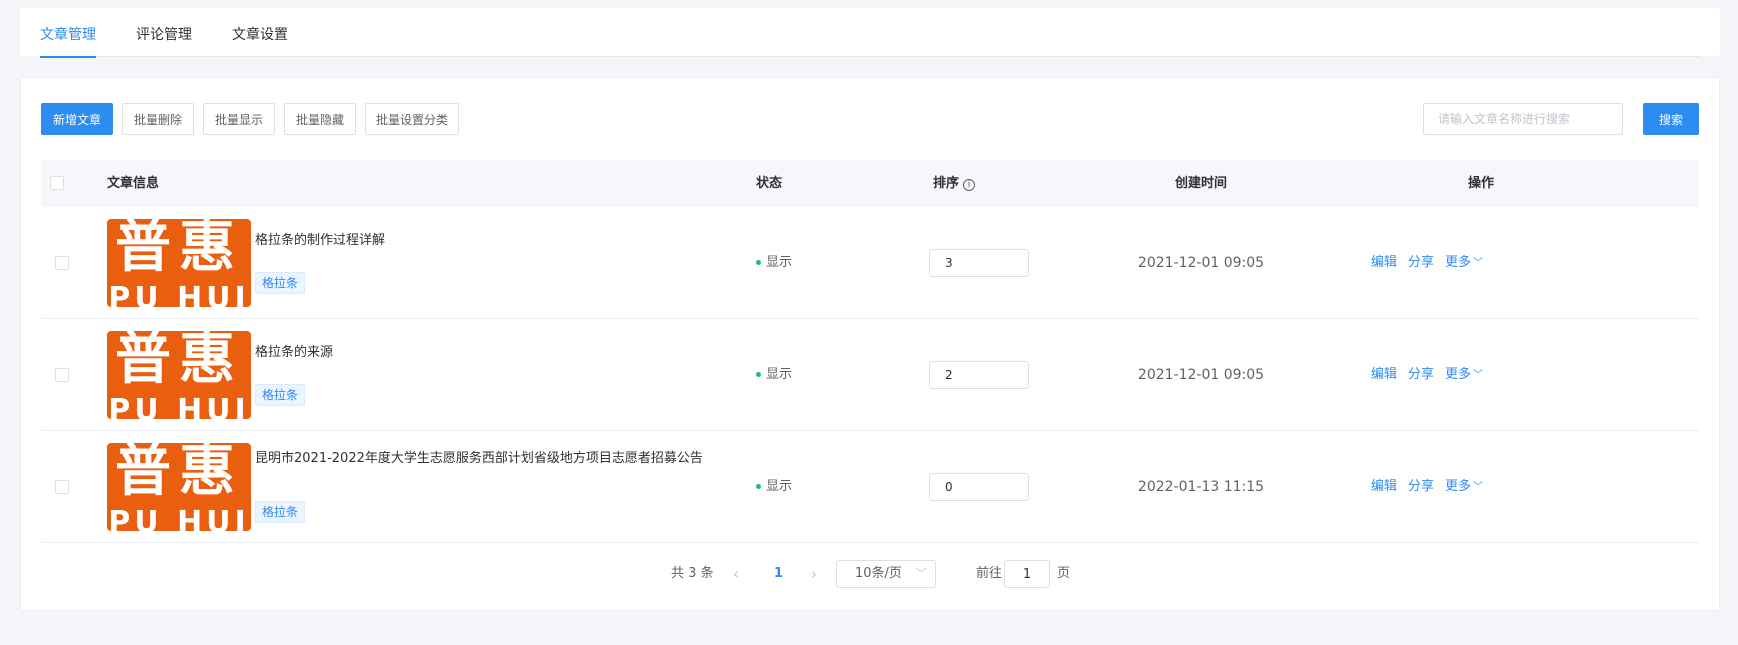 This screenshot has height=645, width=1738. I want to click on pagination-total: 共 3 条, so click(692, 573).